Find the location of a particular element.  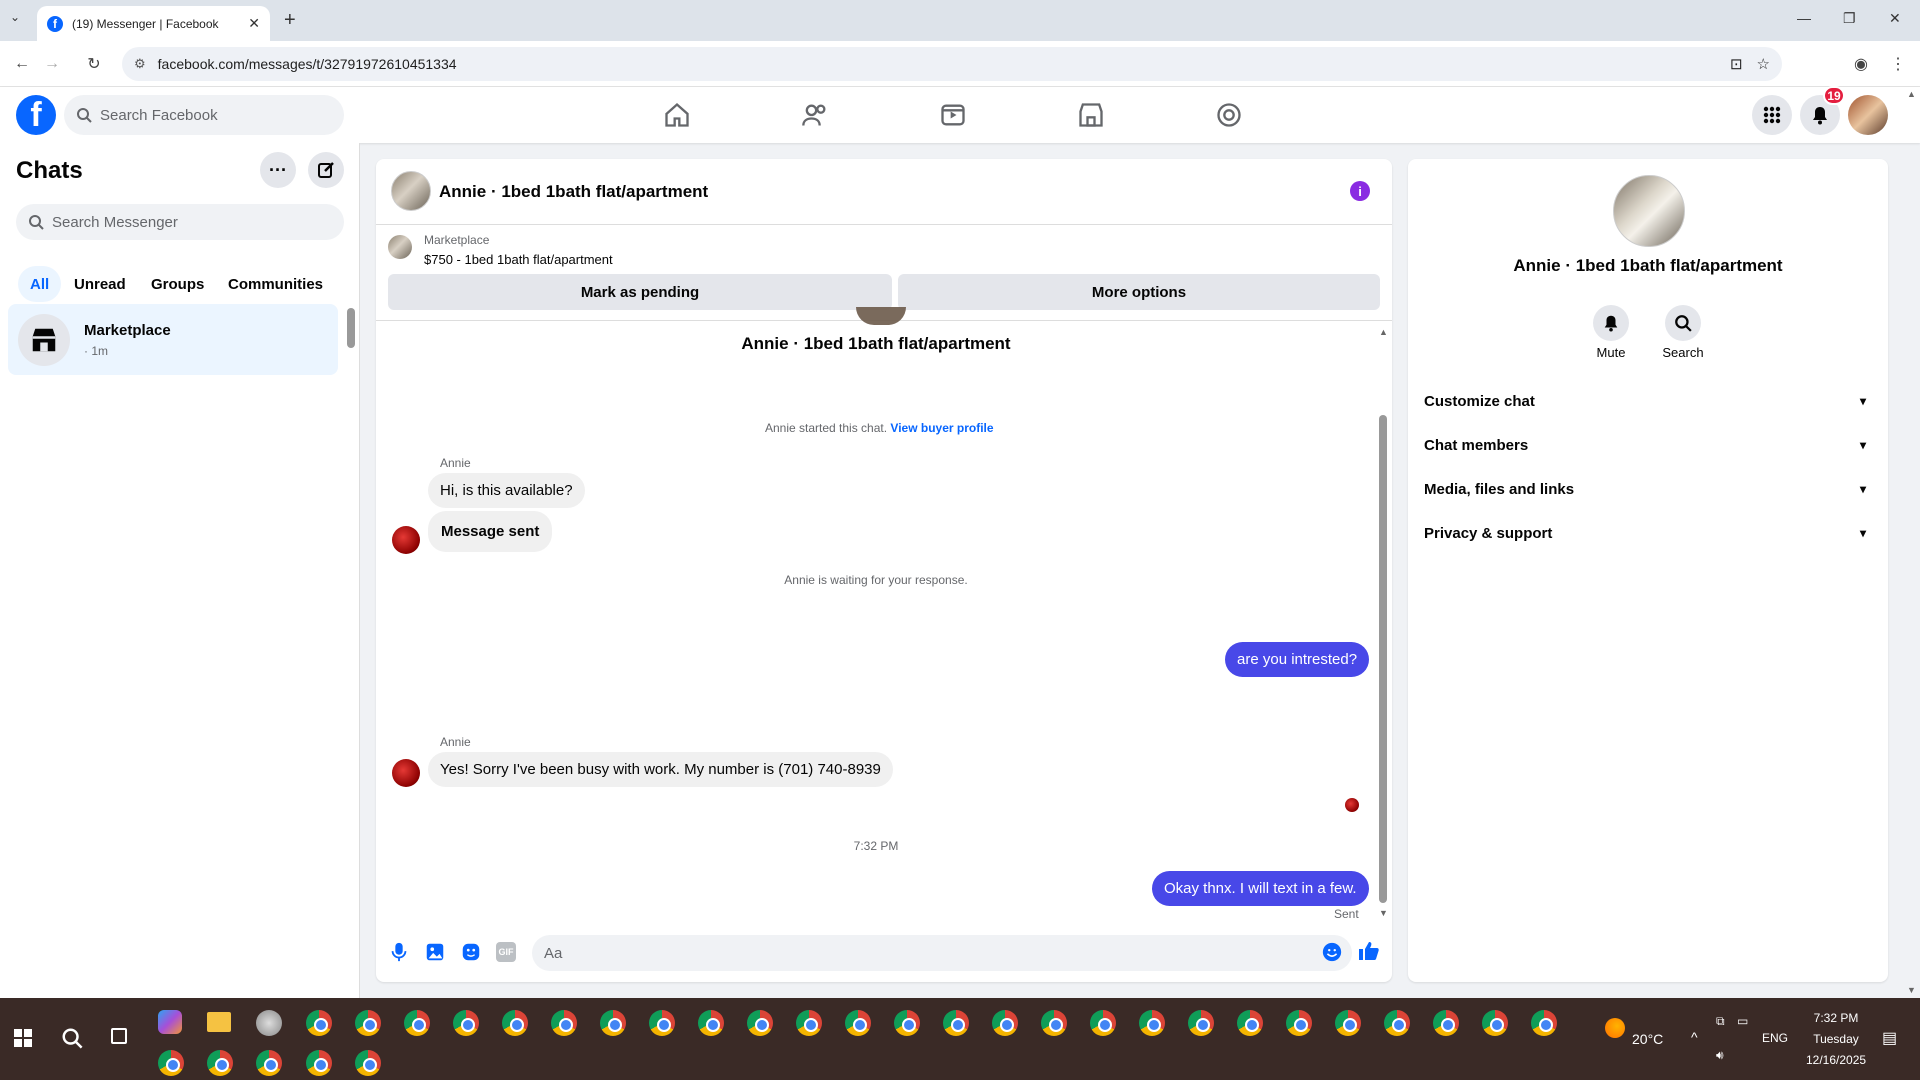

media-files-links-section: Media, files and links ▾ is located at coordinates (1648, 489).